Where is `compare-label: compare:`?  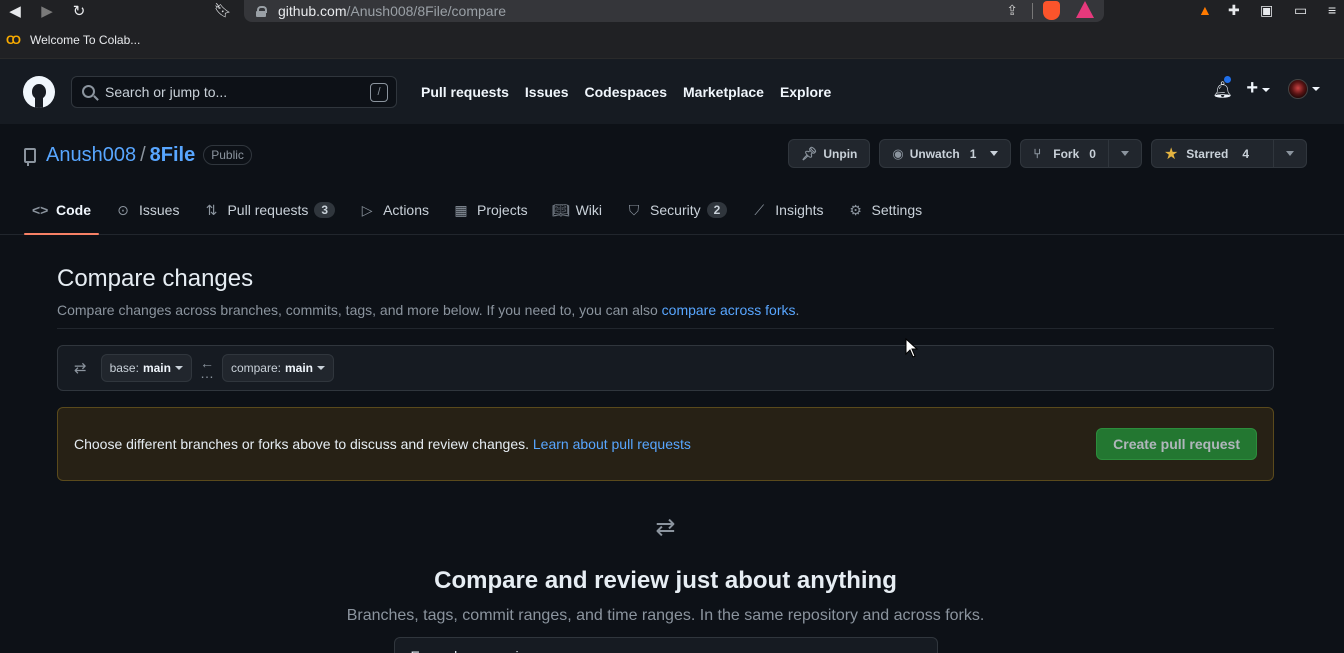 compare-label: compare: is located at coordinates (255, 368).